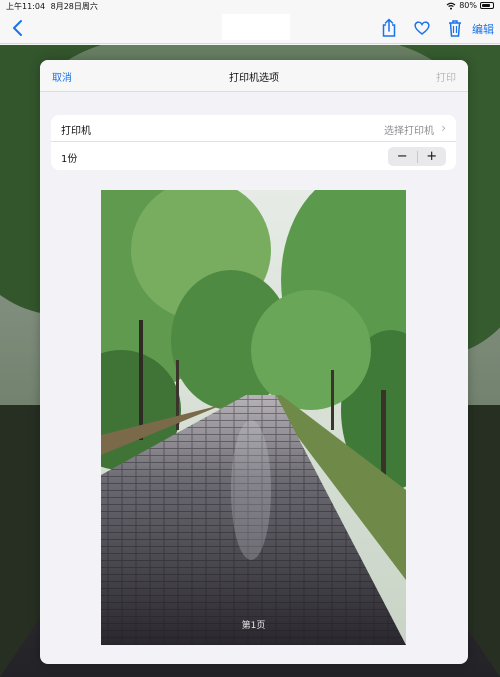 The image size is (500, 677). I want to click on dialog-header: 取消 打印机选项 打印, so click(254, 76).